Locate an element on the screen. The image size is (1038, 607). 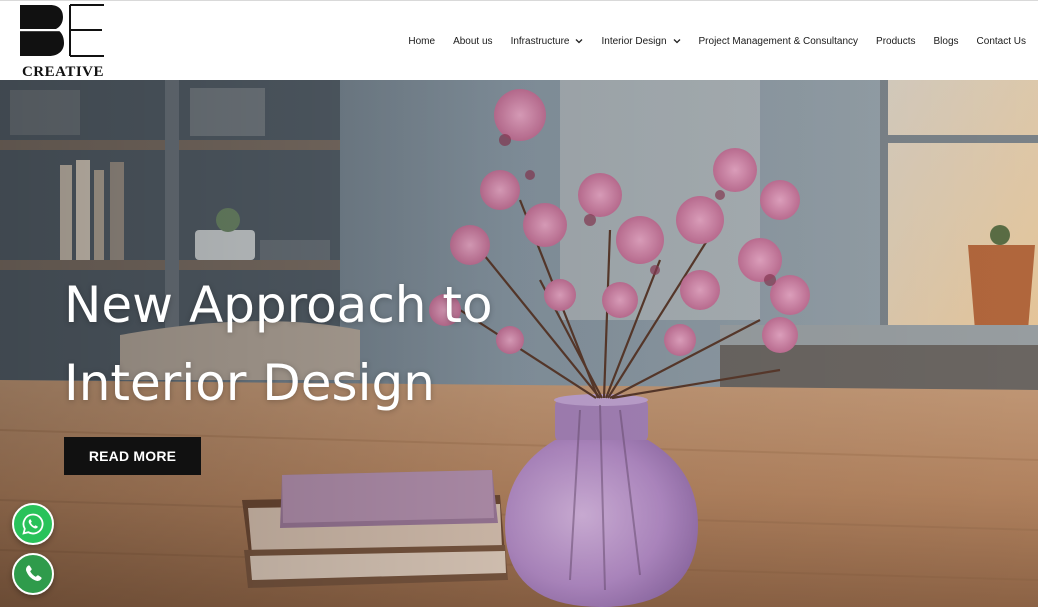
nav-item-project-management: Project Management & Consultancy is located at coordinates (779, 41).